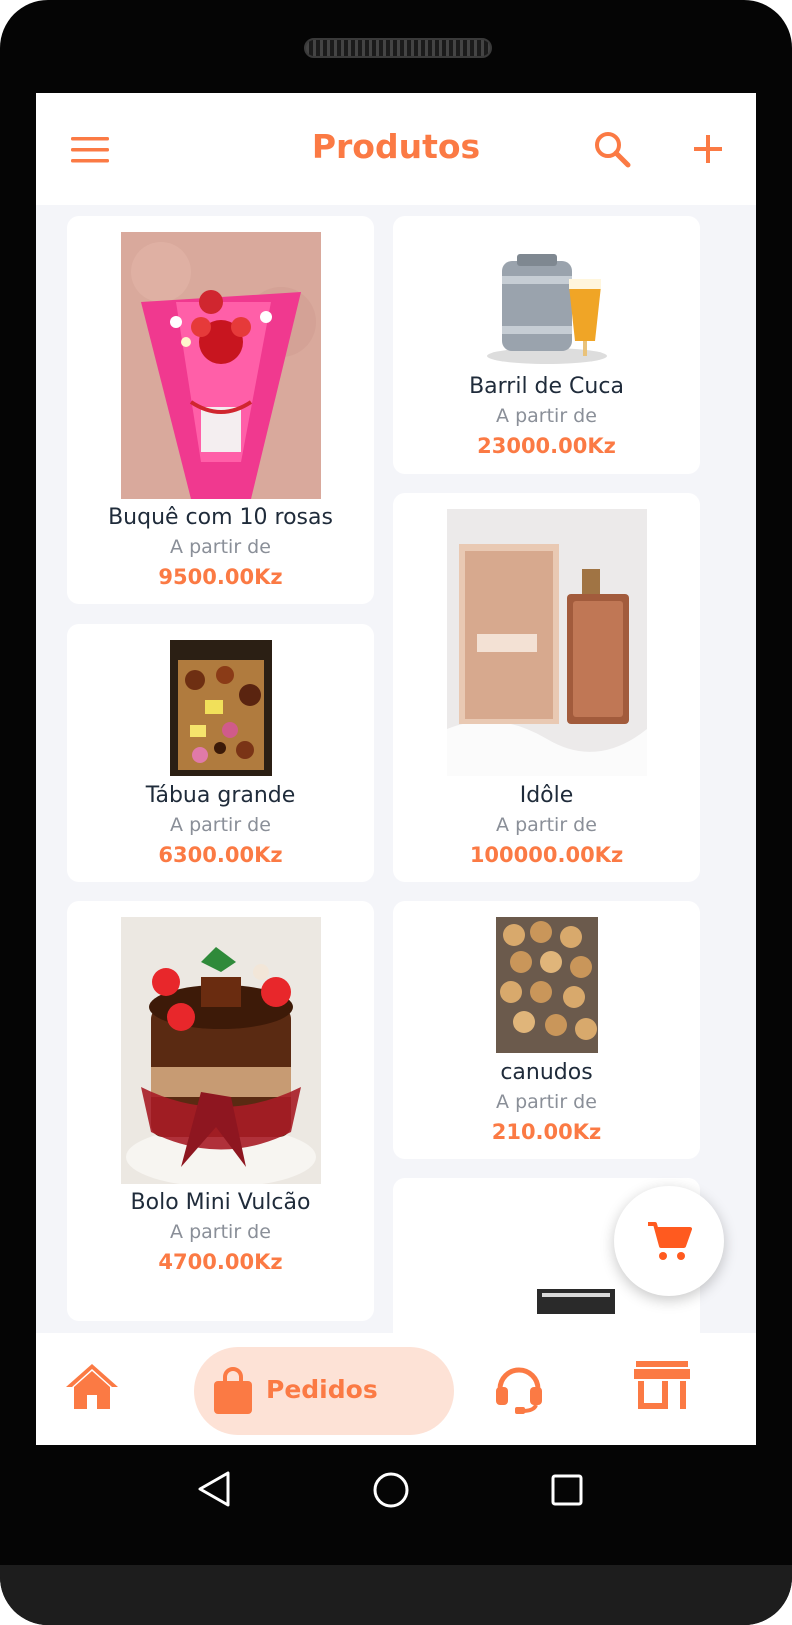  I want to click on nav-home, so click(92, 1389).